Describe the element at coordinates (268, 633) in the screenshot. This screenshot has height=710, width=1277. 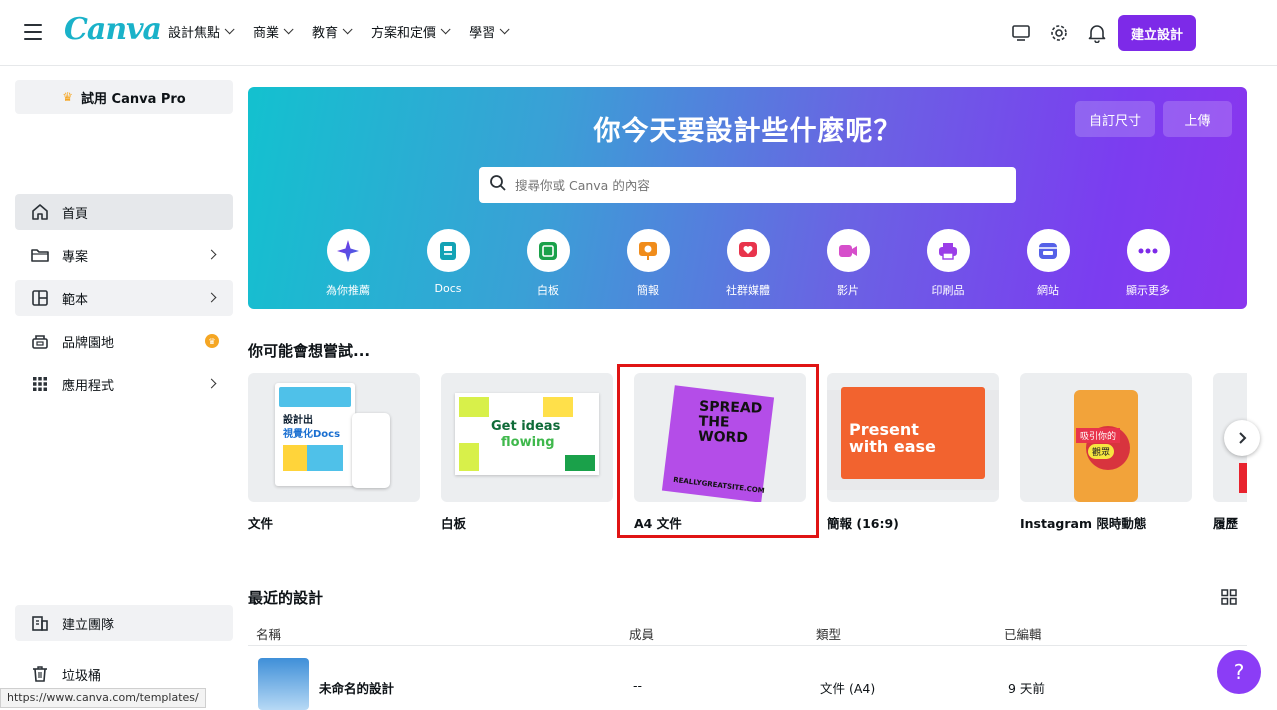
I see `column-name: 名稱` at that location.